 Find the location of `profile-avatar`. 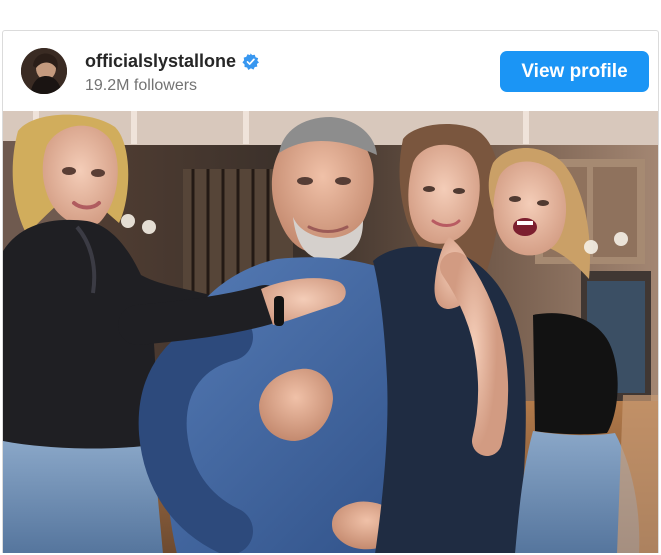

profile-avatar is located at coordinates (44, 71).